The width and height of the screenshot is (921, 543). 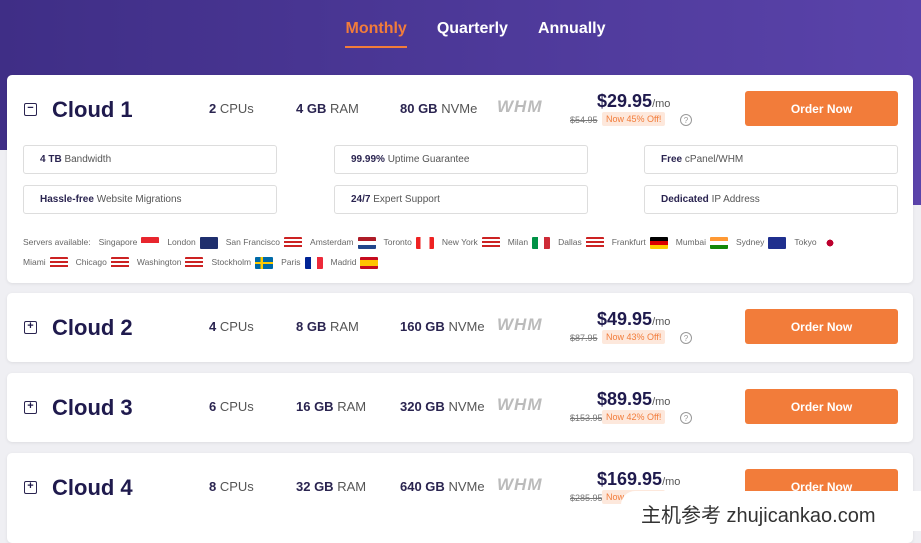 What do you see at coordinates (92, 327) in the screenshot?
I see `plan-name: Cloud 2` at bounding box center [92, 327].